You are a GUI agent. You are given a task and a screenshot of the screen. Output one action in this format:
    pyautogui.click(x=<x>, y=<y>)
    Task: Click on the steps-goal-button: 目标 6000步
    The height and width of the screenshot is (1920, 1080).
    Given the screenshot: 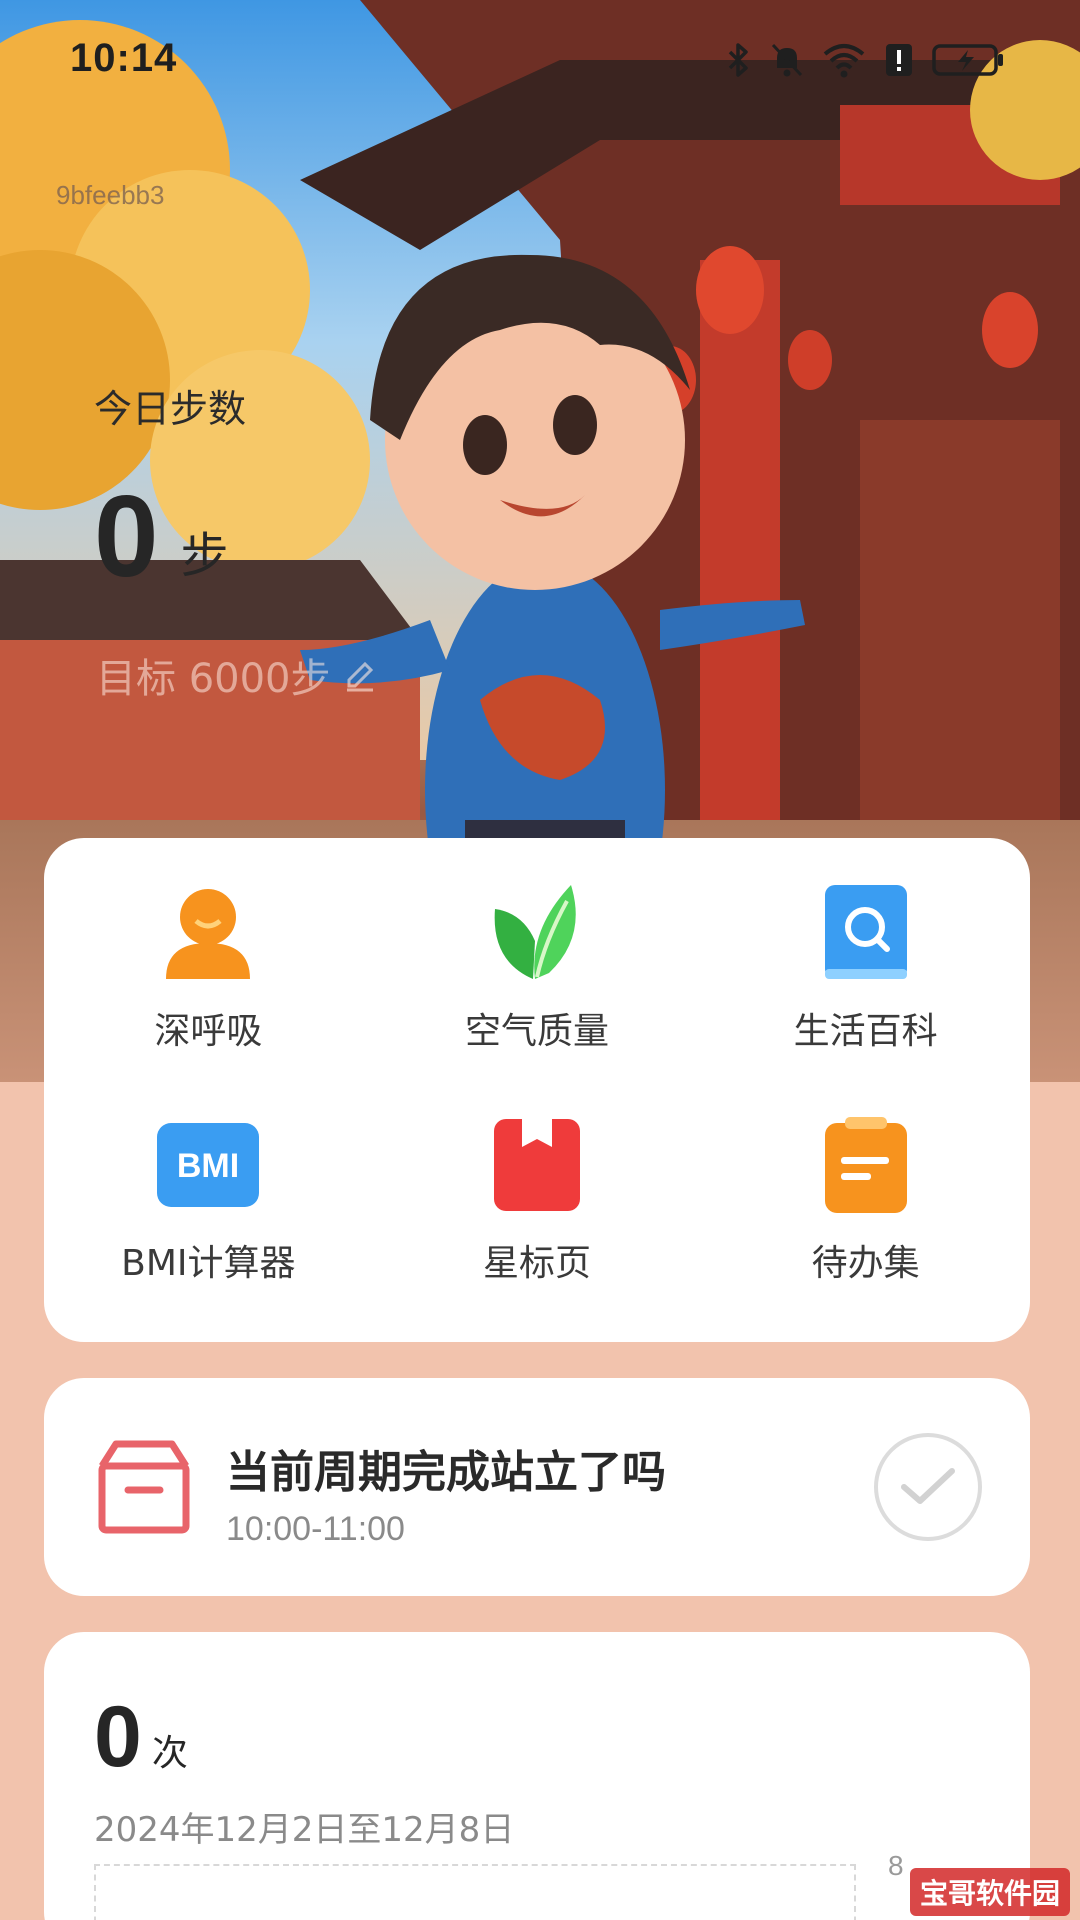 What is the action you would take?
    pyautogui.click(x=236, y=675)
    